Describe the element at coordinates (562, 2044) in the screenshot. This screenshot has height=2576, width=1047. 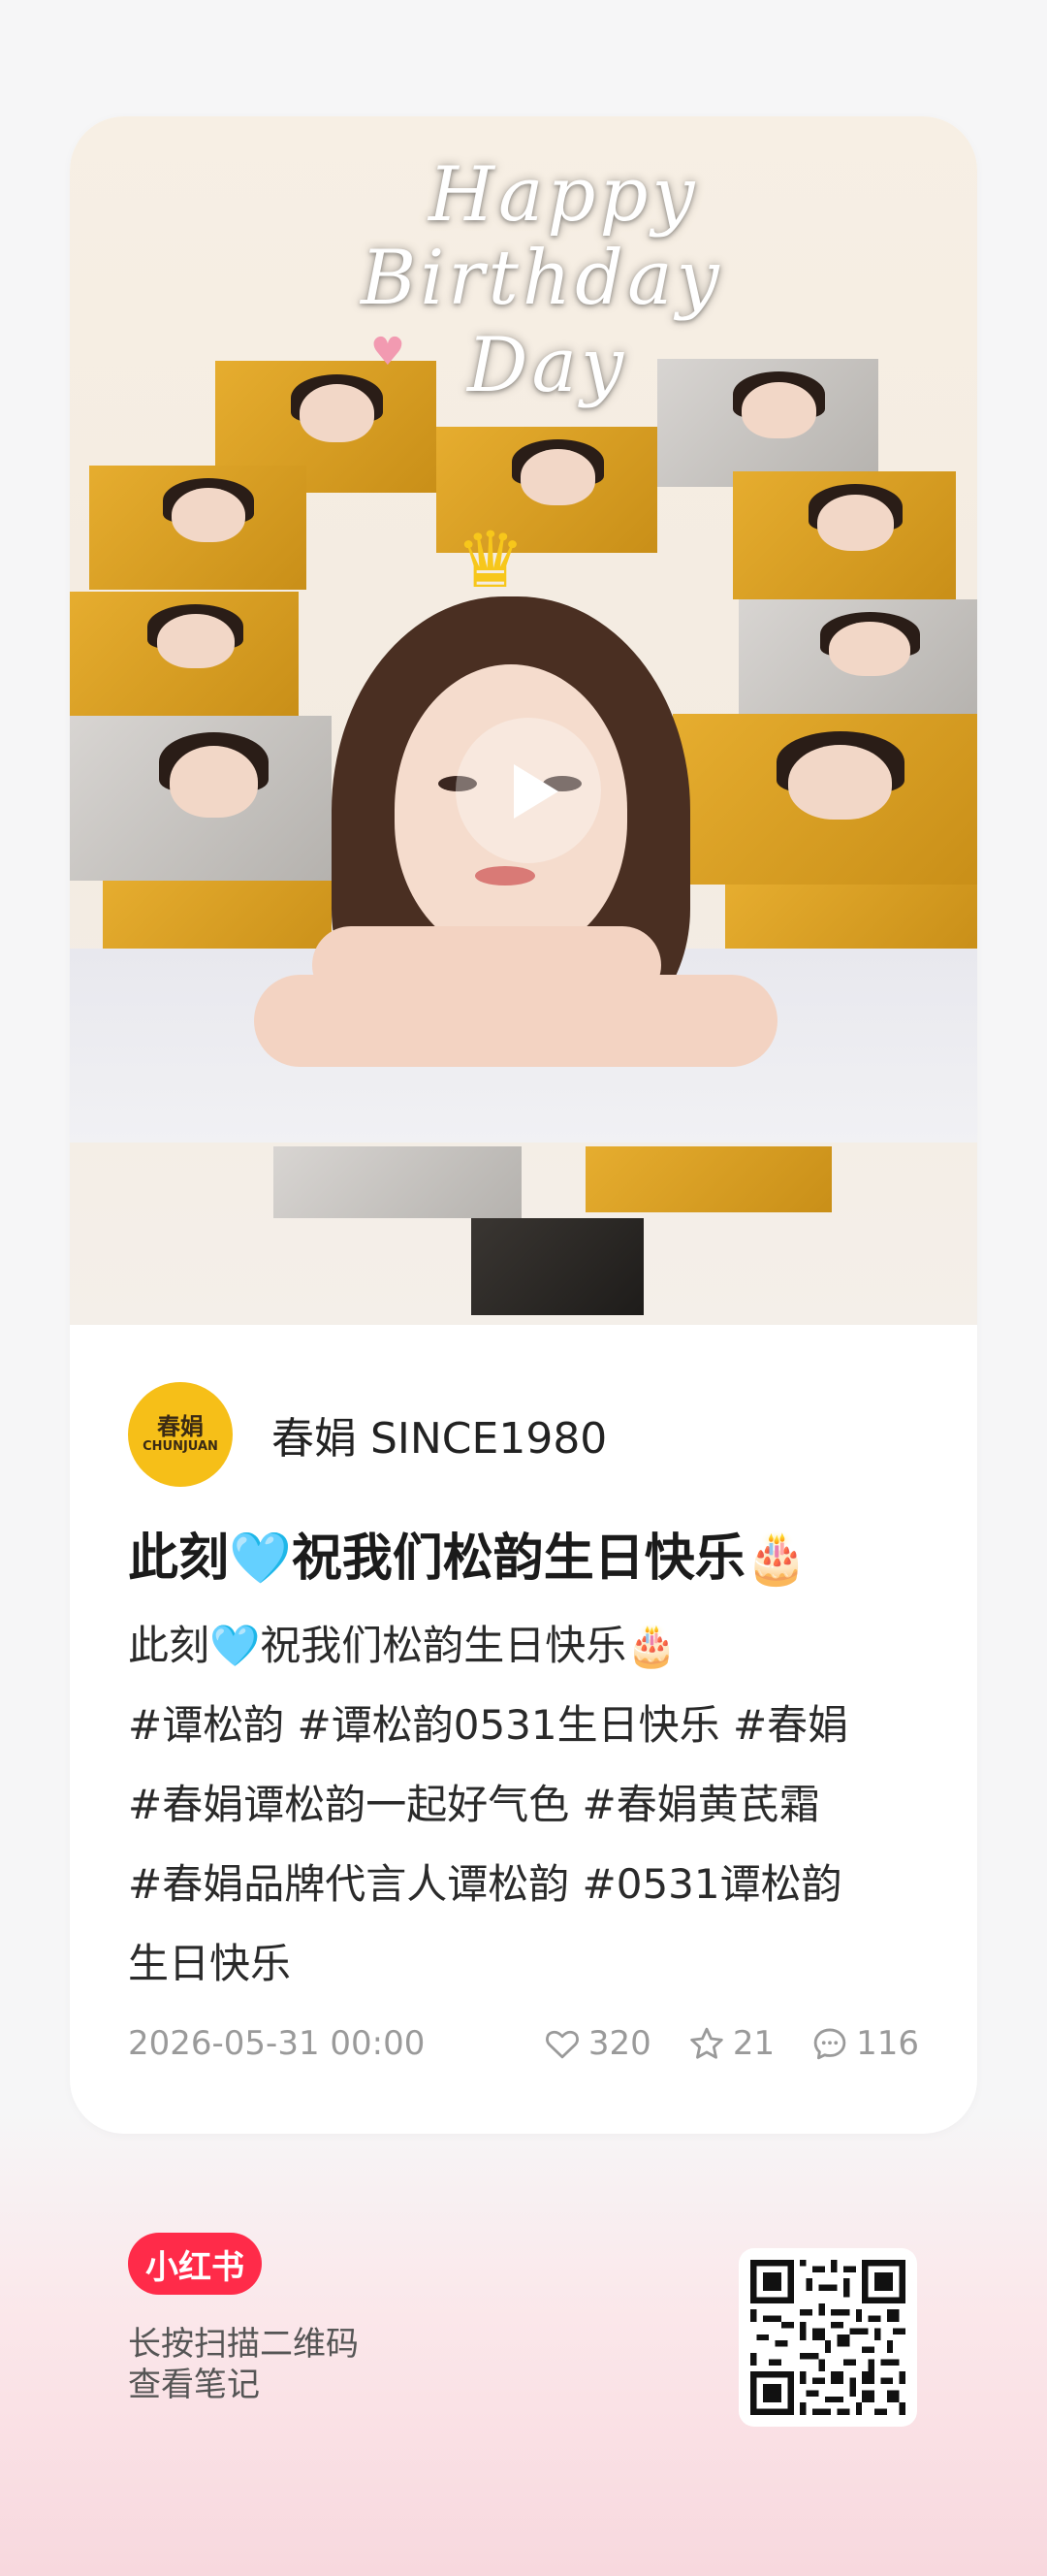
I see `heart-icon` at that location.